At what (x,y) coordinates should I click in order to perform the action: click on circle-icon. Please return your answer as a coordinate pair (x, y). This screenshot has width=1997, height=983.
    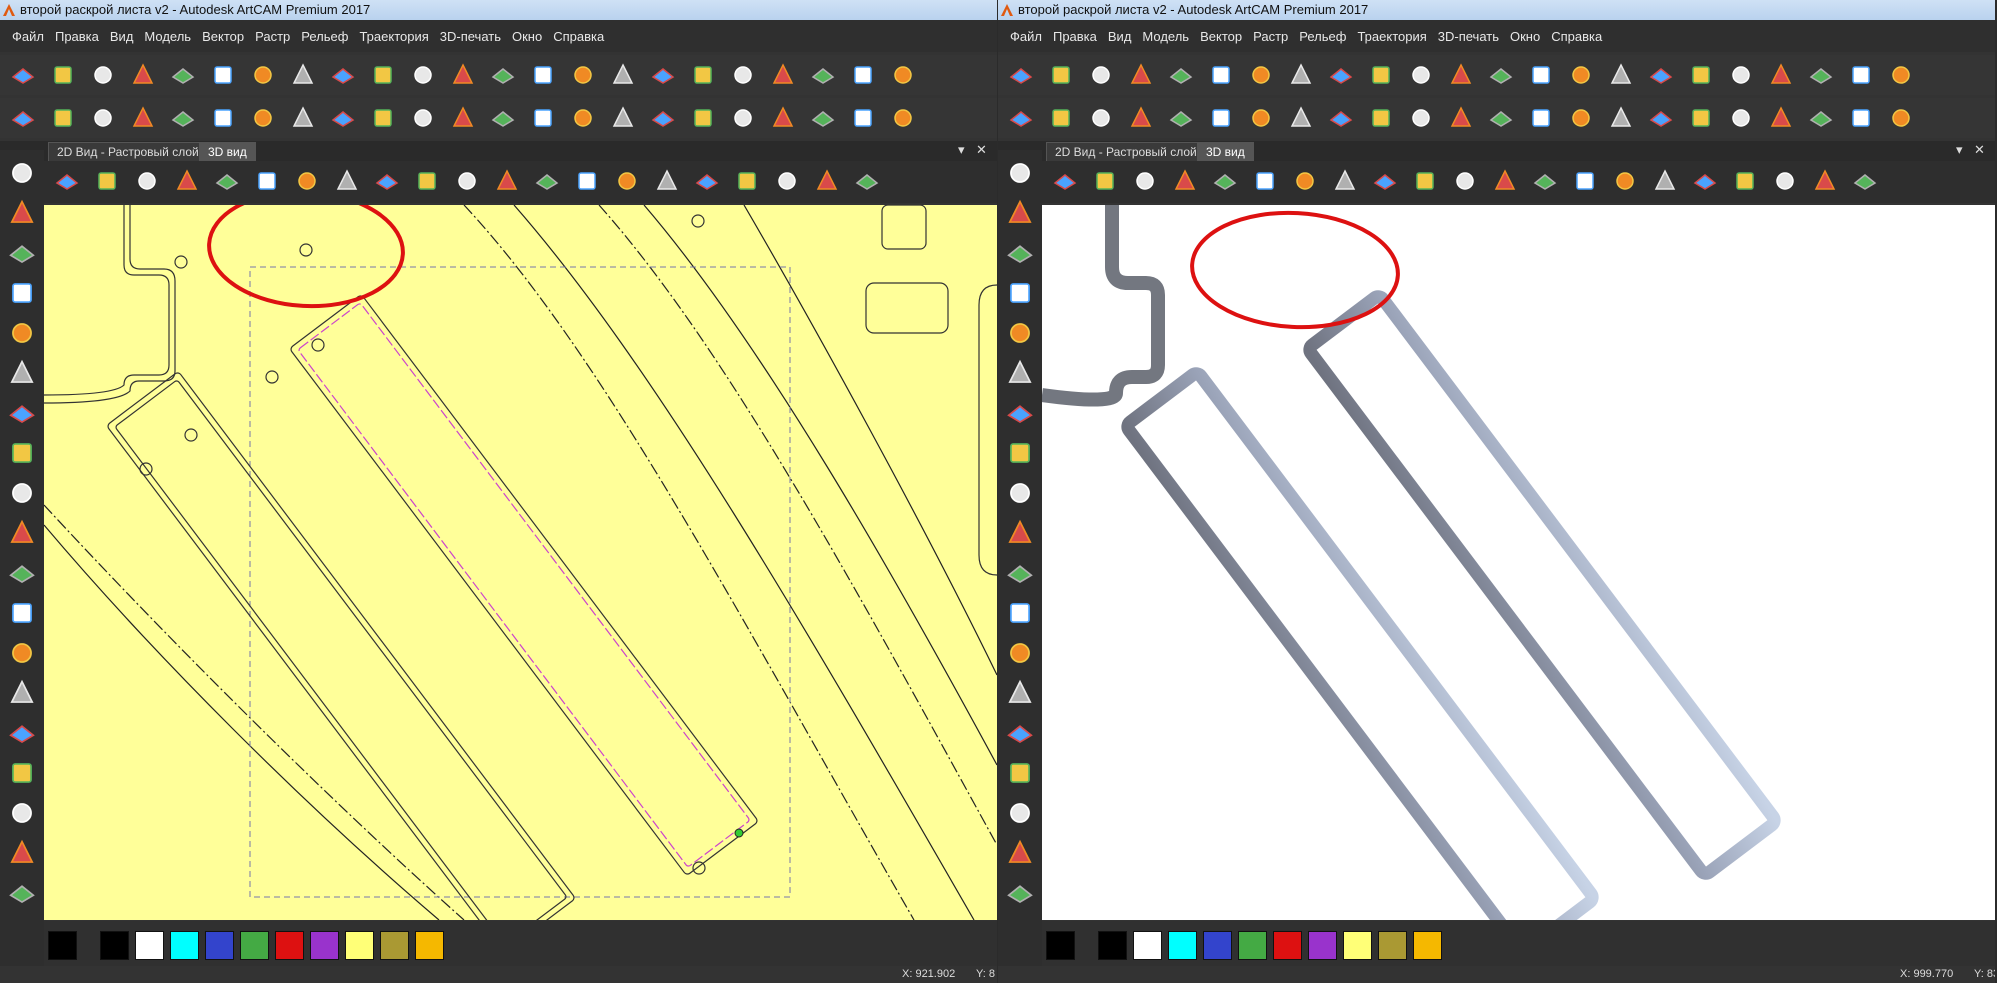
    Looking at the image, I should click on (22, 533).